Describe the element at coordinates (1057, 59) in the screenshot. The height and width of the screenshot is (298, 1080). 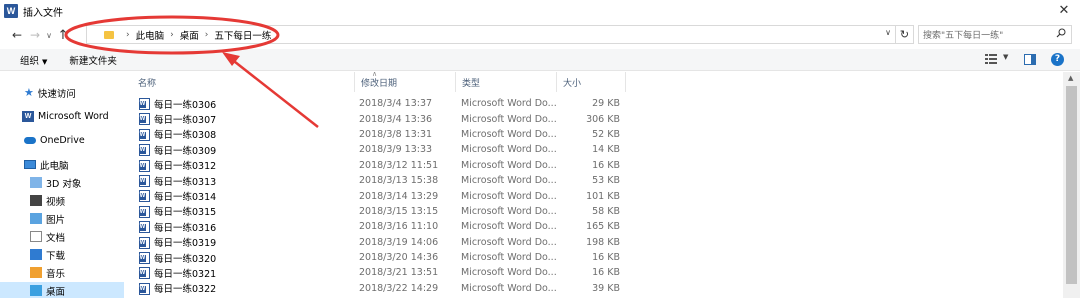
I see `help-icon: ?` at that location.